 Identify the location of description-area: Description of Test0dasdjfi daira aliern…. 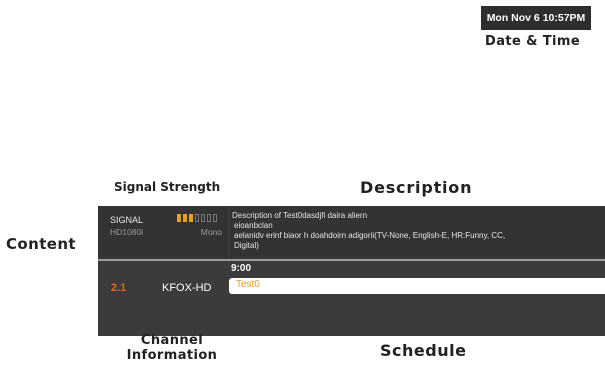
(417, 232).